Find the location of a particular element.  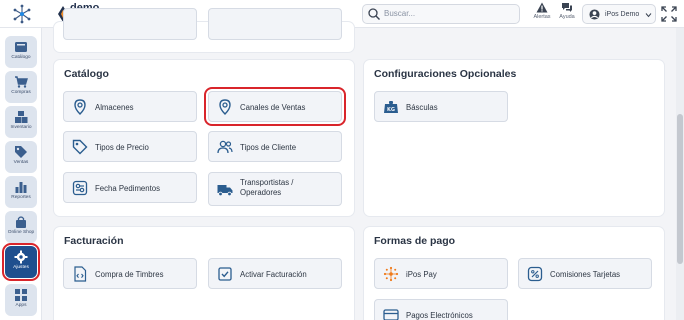

checkbox-icon is located at coordinates (225, 274).